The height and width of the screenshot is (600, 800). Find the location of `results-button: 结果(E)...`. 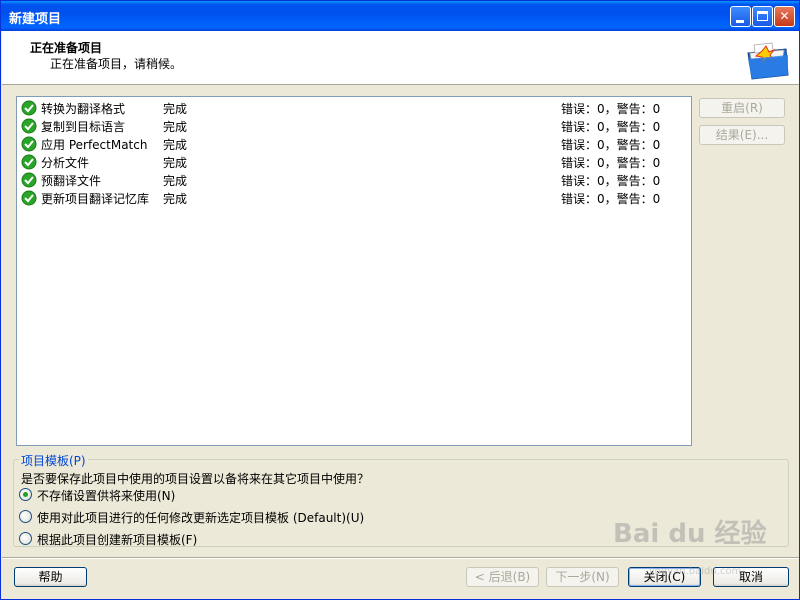

results-button: 结果(E)... is located at coordinates (742, 135).